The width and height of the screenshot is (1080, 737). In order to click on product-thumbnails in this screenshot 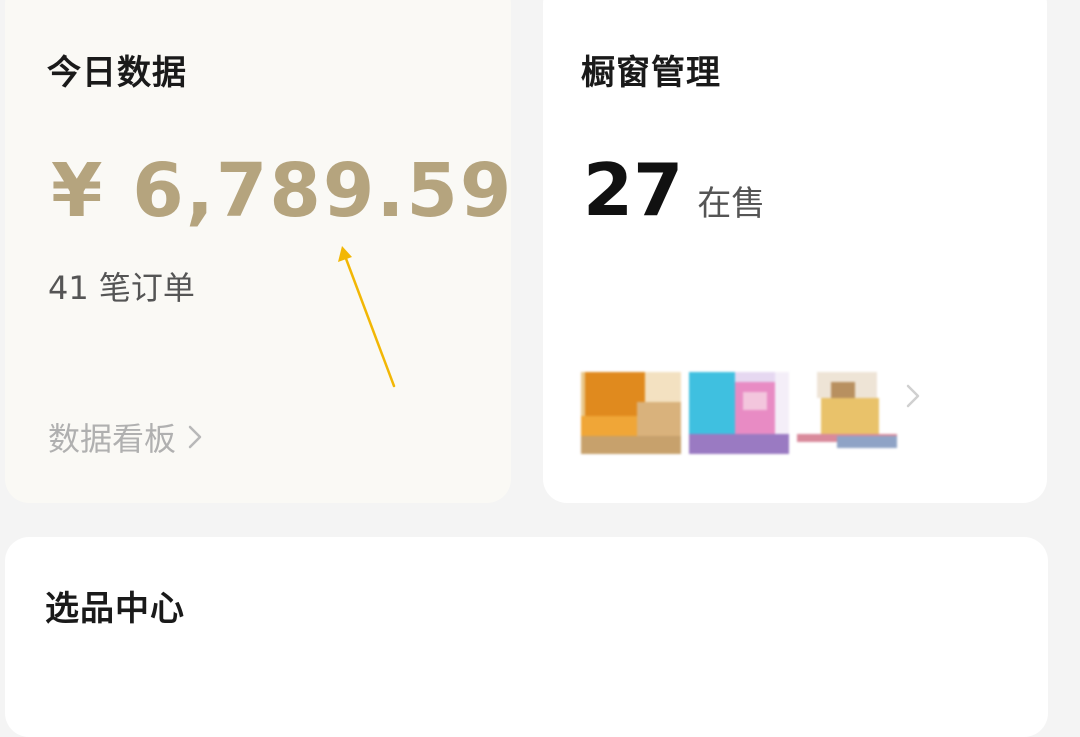, I will do `click(743, 413)`.